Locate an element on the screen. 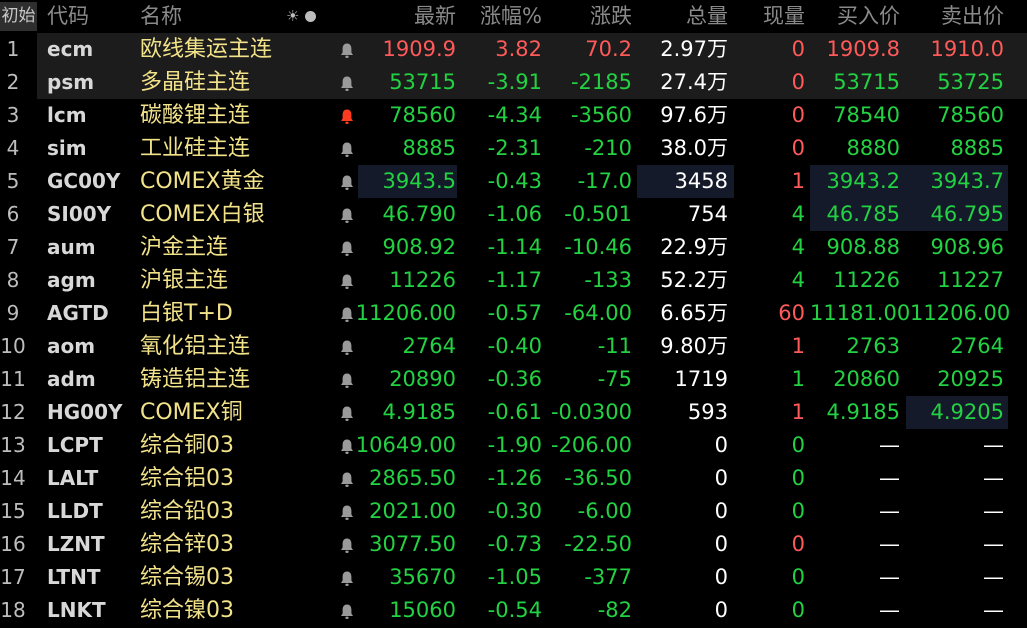  table-row: 14 LALT 综合铝03 2865.50 -1.26 -36.50 0 0 — — is located at coordinates (513, 478).